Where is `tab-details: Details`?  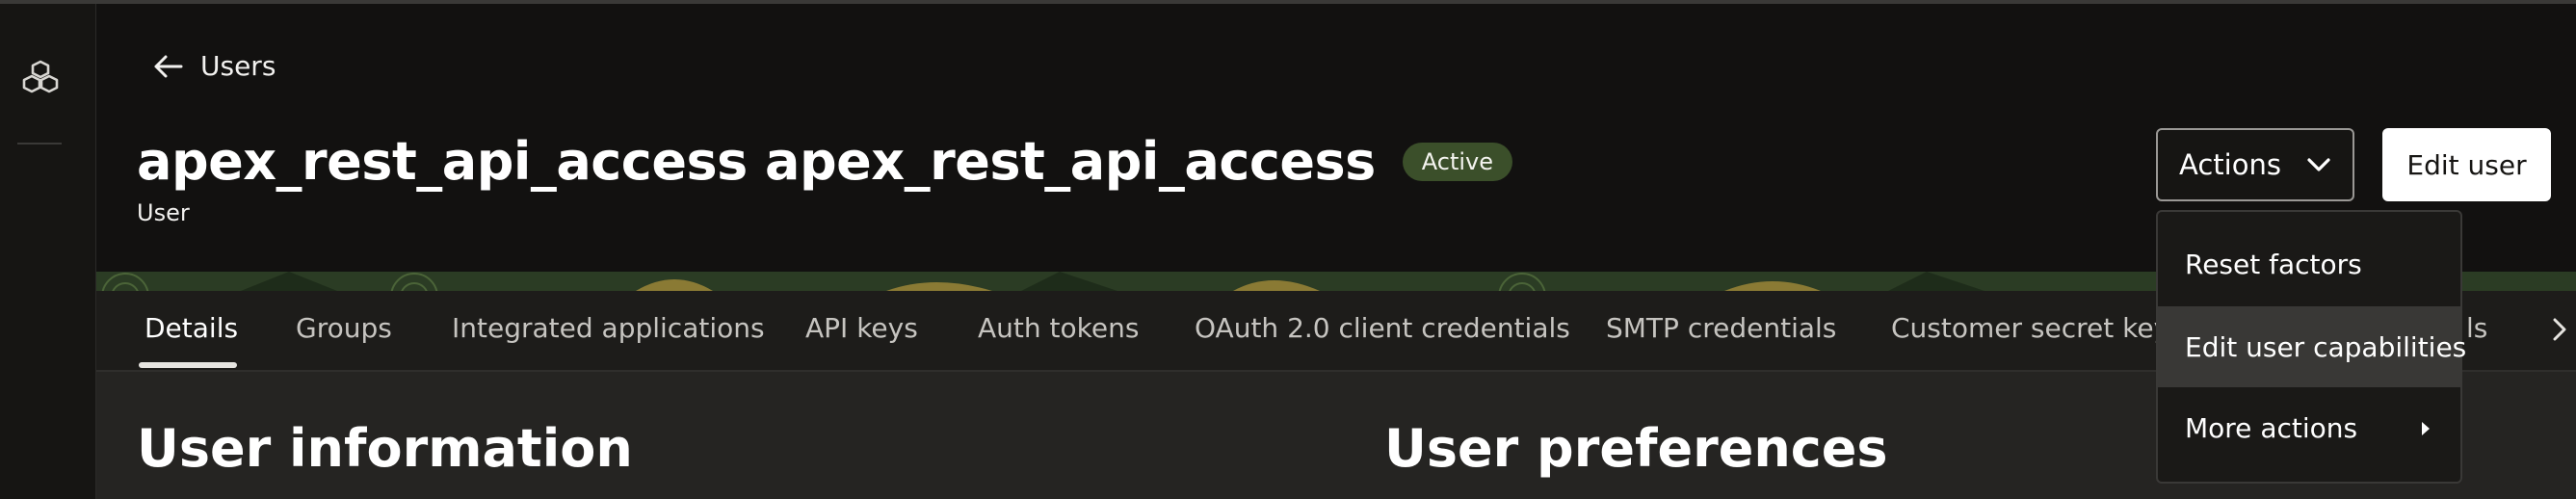
tab-details: Details is located at coordinates (191, 328).